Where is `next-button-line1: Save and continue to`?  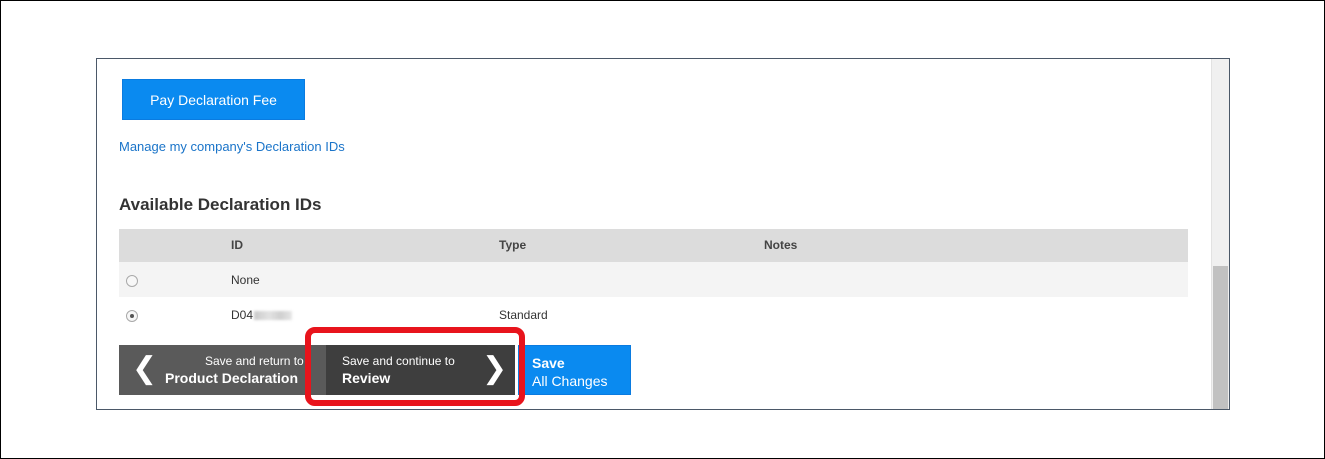 next-button-line1: Save and continue to is located at coordinates (398, 361).